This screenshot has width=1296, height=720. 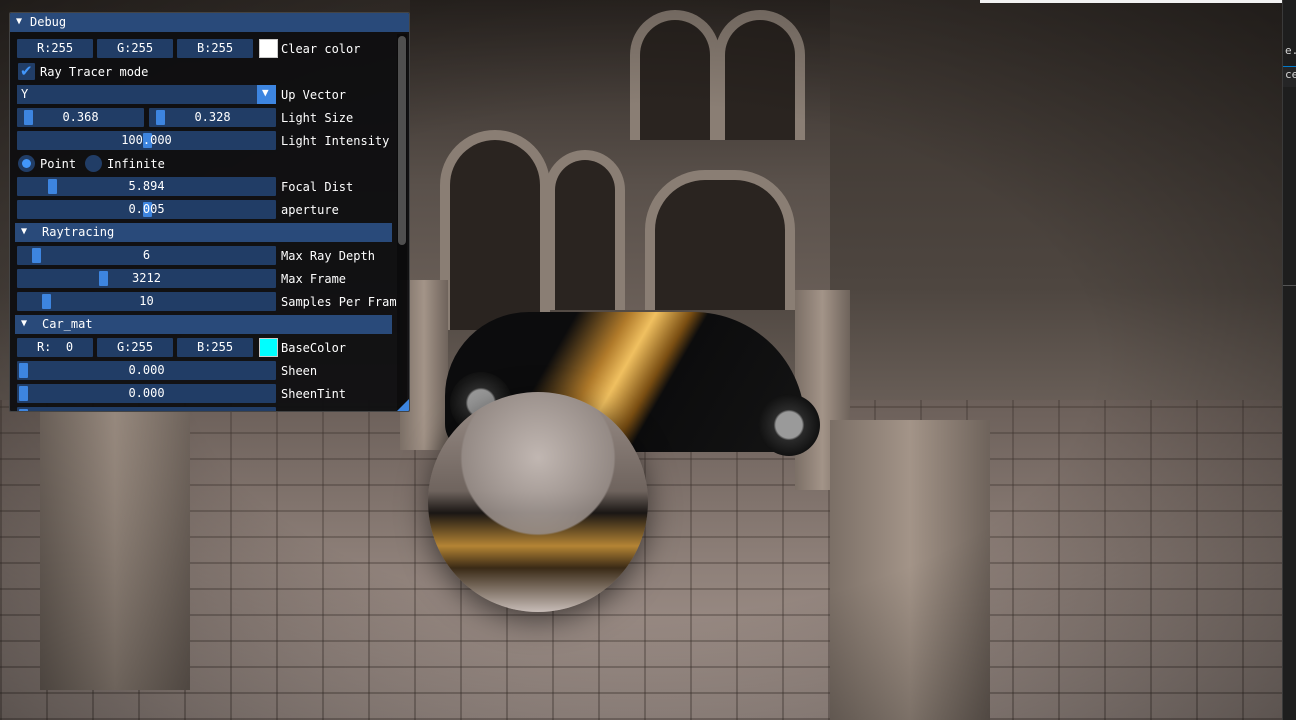 What do you see at coordinates (268, 347) in the screenshot?
I see `base-color-swatch` at bounding box center [268, 347].